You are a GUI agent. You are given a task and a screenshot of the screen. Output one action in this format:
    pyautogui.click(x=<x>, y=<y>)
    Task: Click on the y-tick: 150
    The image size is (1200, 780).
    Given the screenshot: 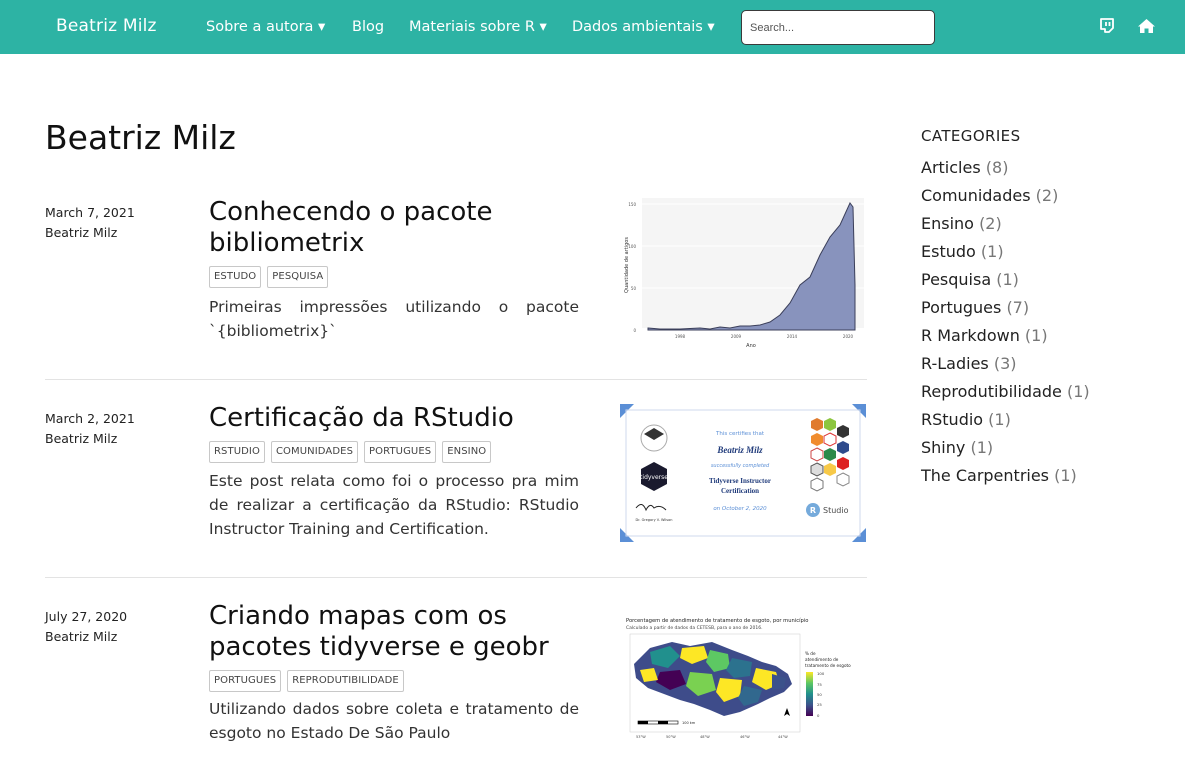 What is the action you would take?
    pyautogui.click(x=632, y=204)
    